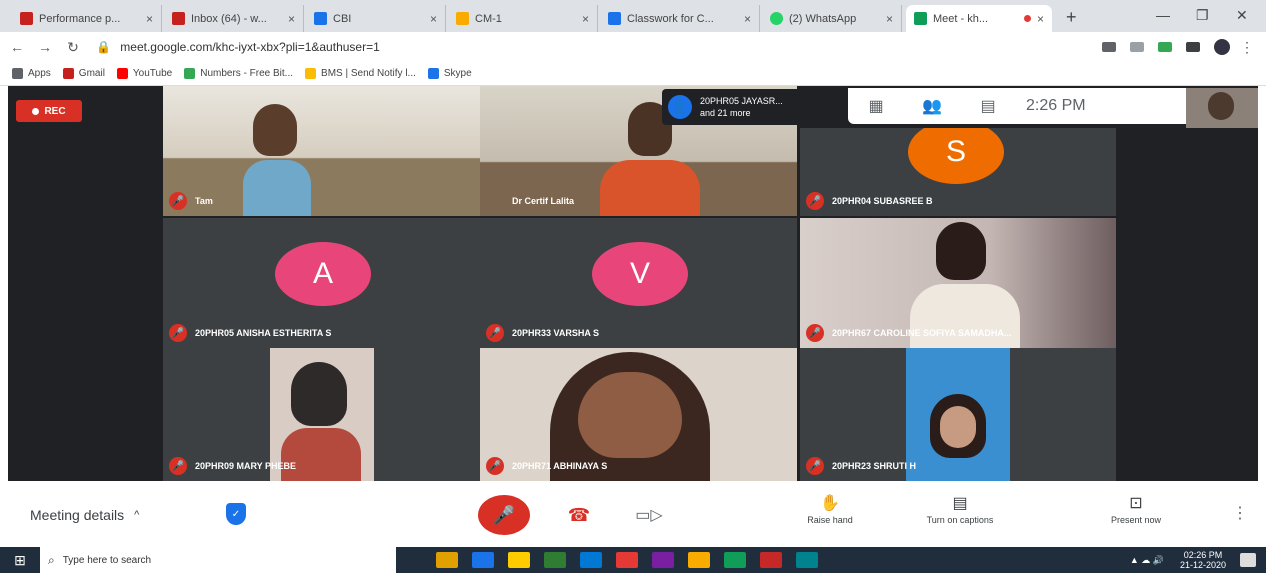 The height and width of the screenshot is (573, 1266). What do you see at coordinates (876, 106) in the screenshot?
I see `layout-icon: ▦` at bounding box center [876, 106].